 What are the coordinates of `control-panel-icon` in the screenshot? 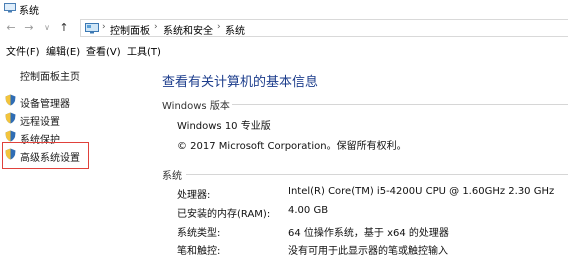 It's located at (92, 28).